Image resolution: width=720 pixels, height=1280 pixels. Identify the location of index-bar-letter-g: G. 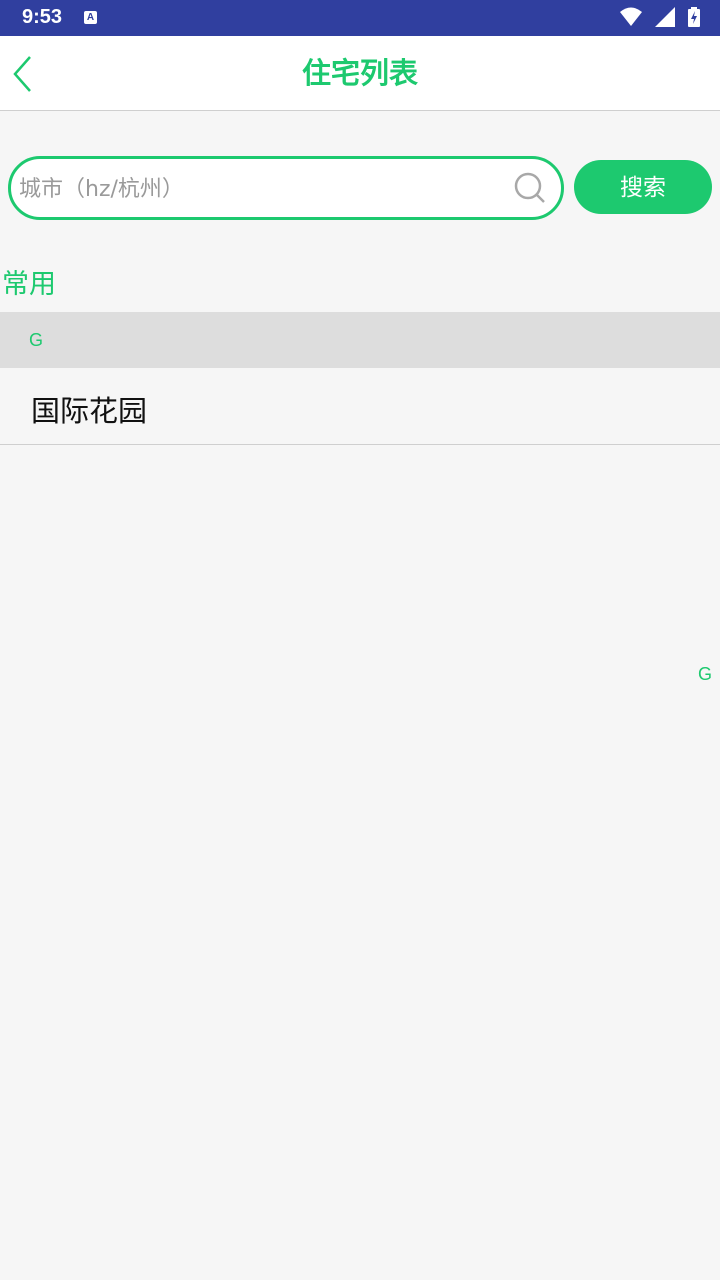
(705, 674).